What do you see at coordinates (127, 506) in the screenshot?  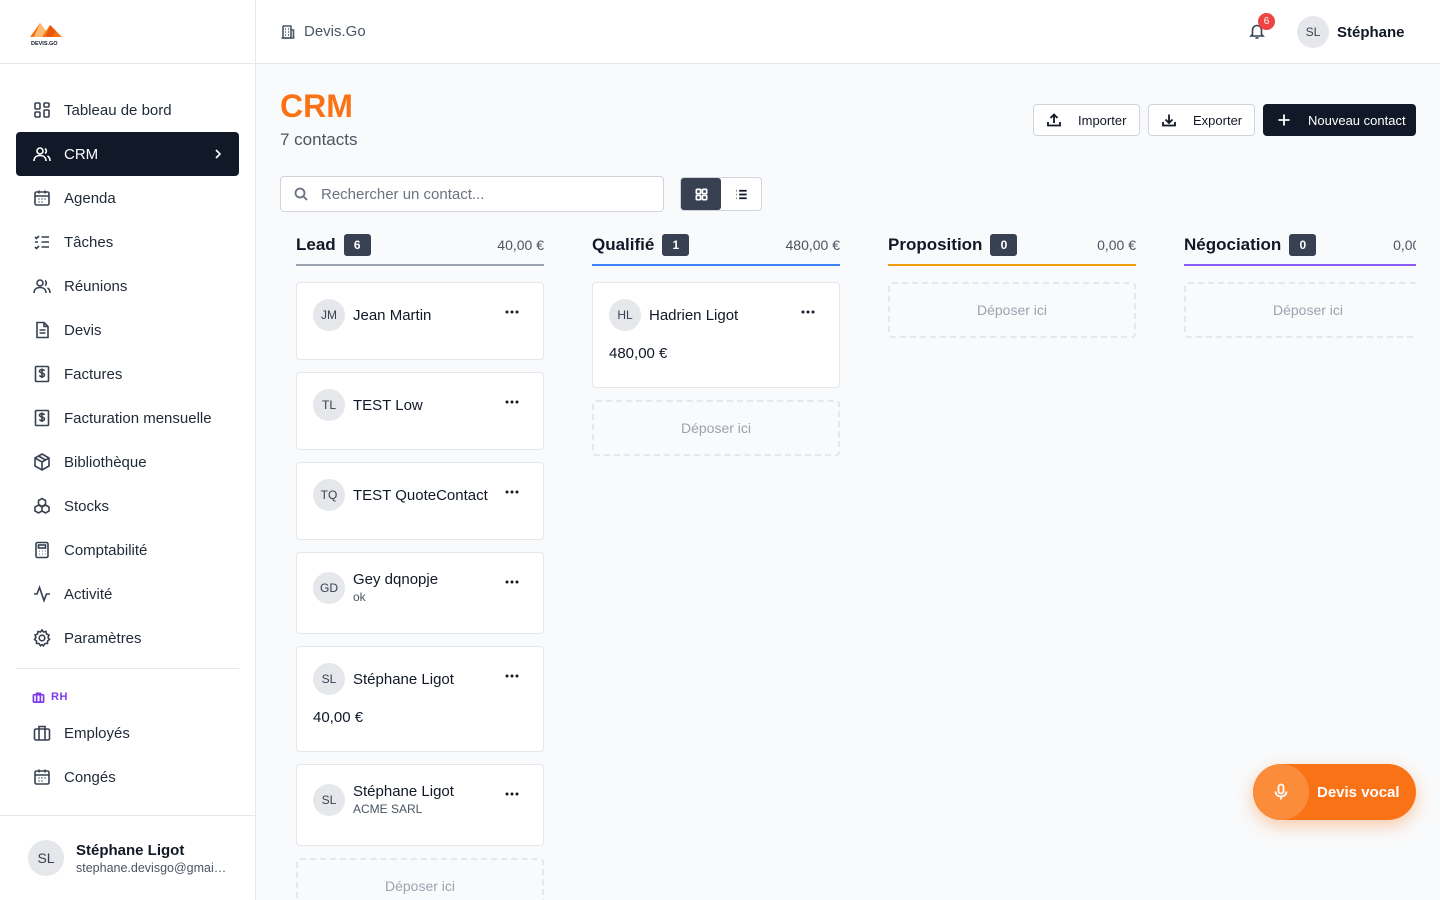 I see `sidebar-item-stocks: Stocks` at bounding box center [127, 506].